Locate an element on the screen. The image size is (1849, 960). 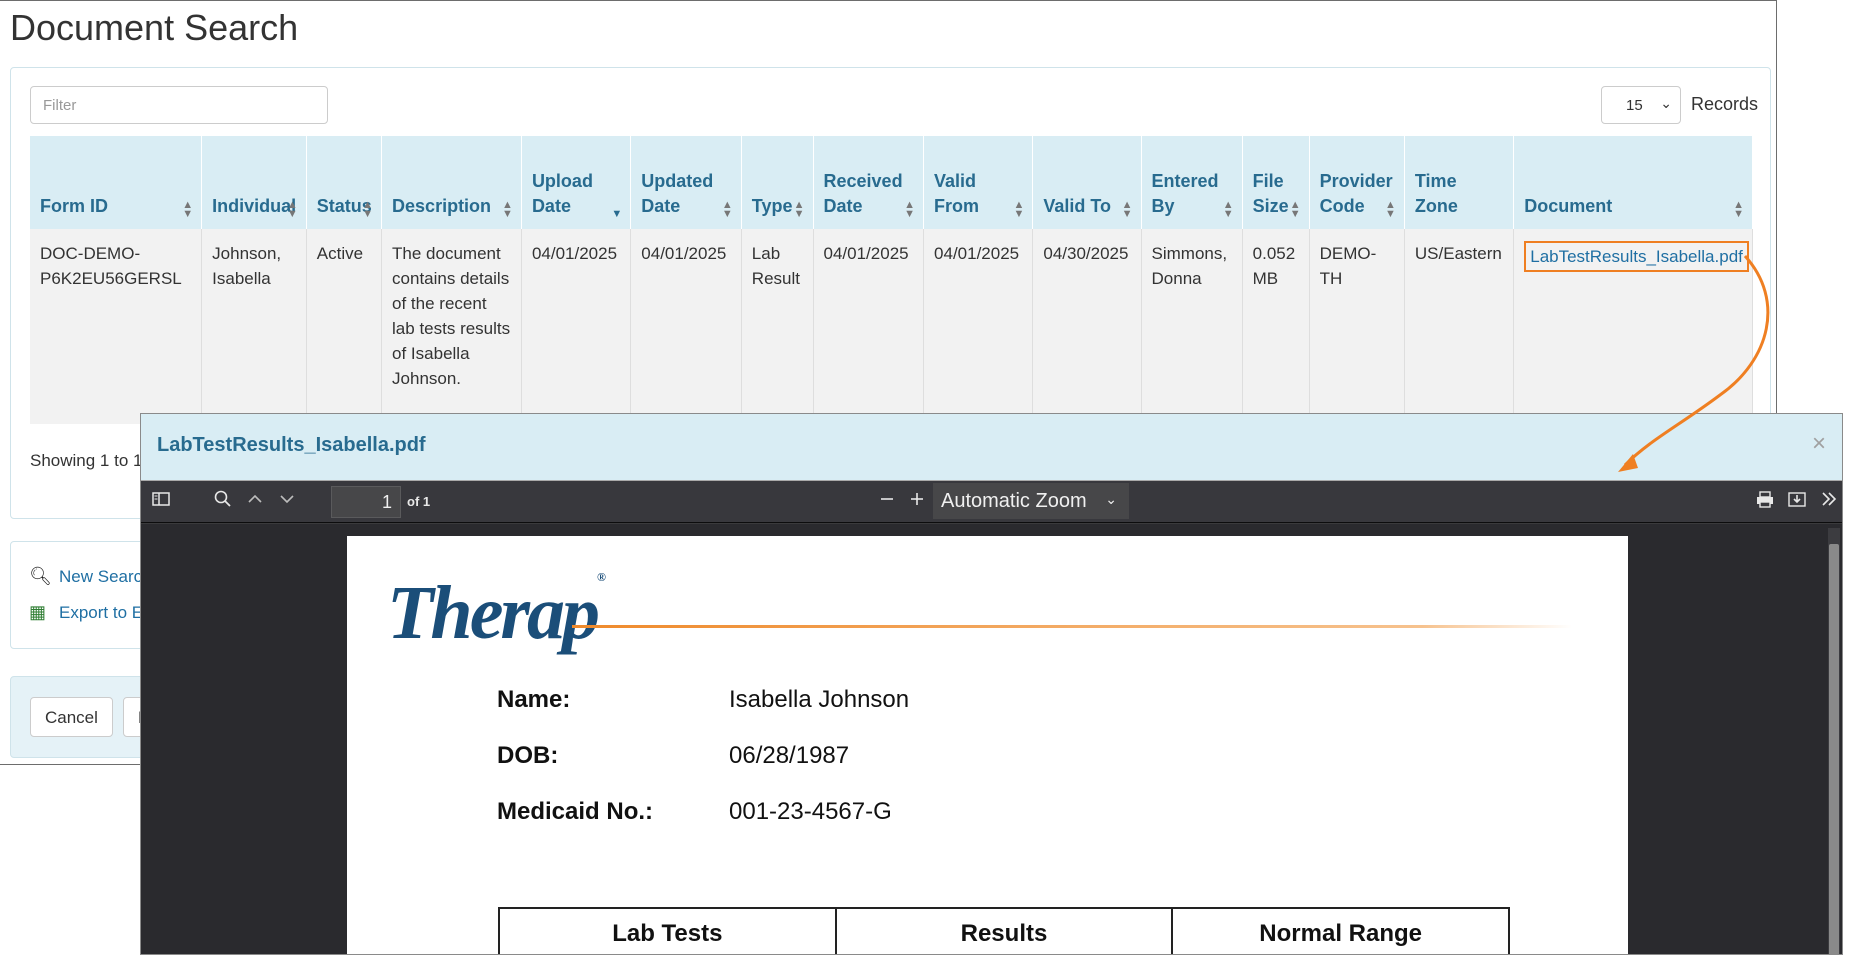
results-header: Results is located at coordinates (1004, 930).